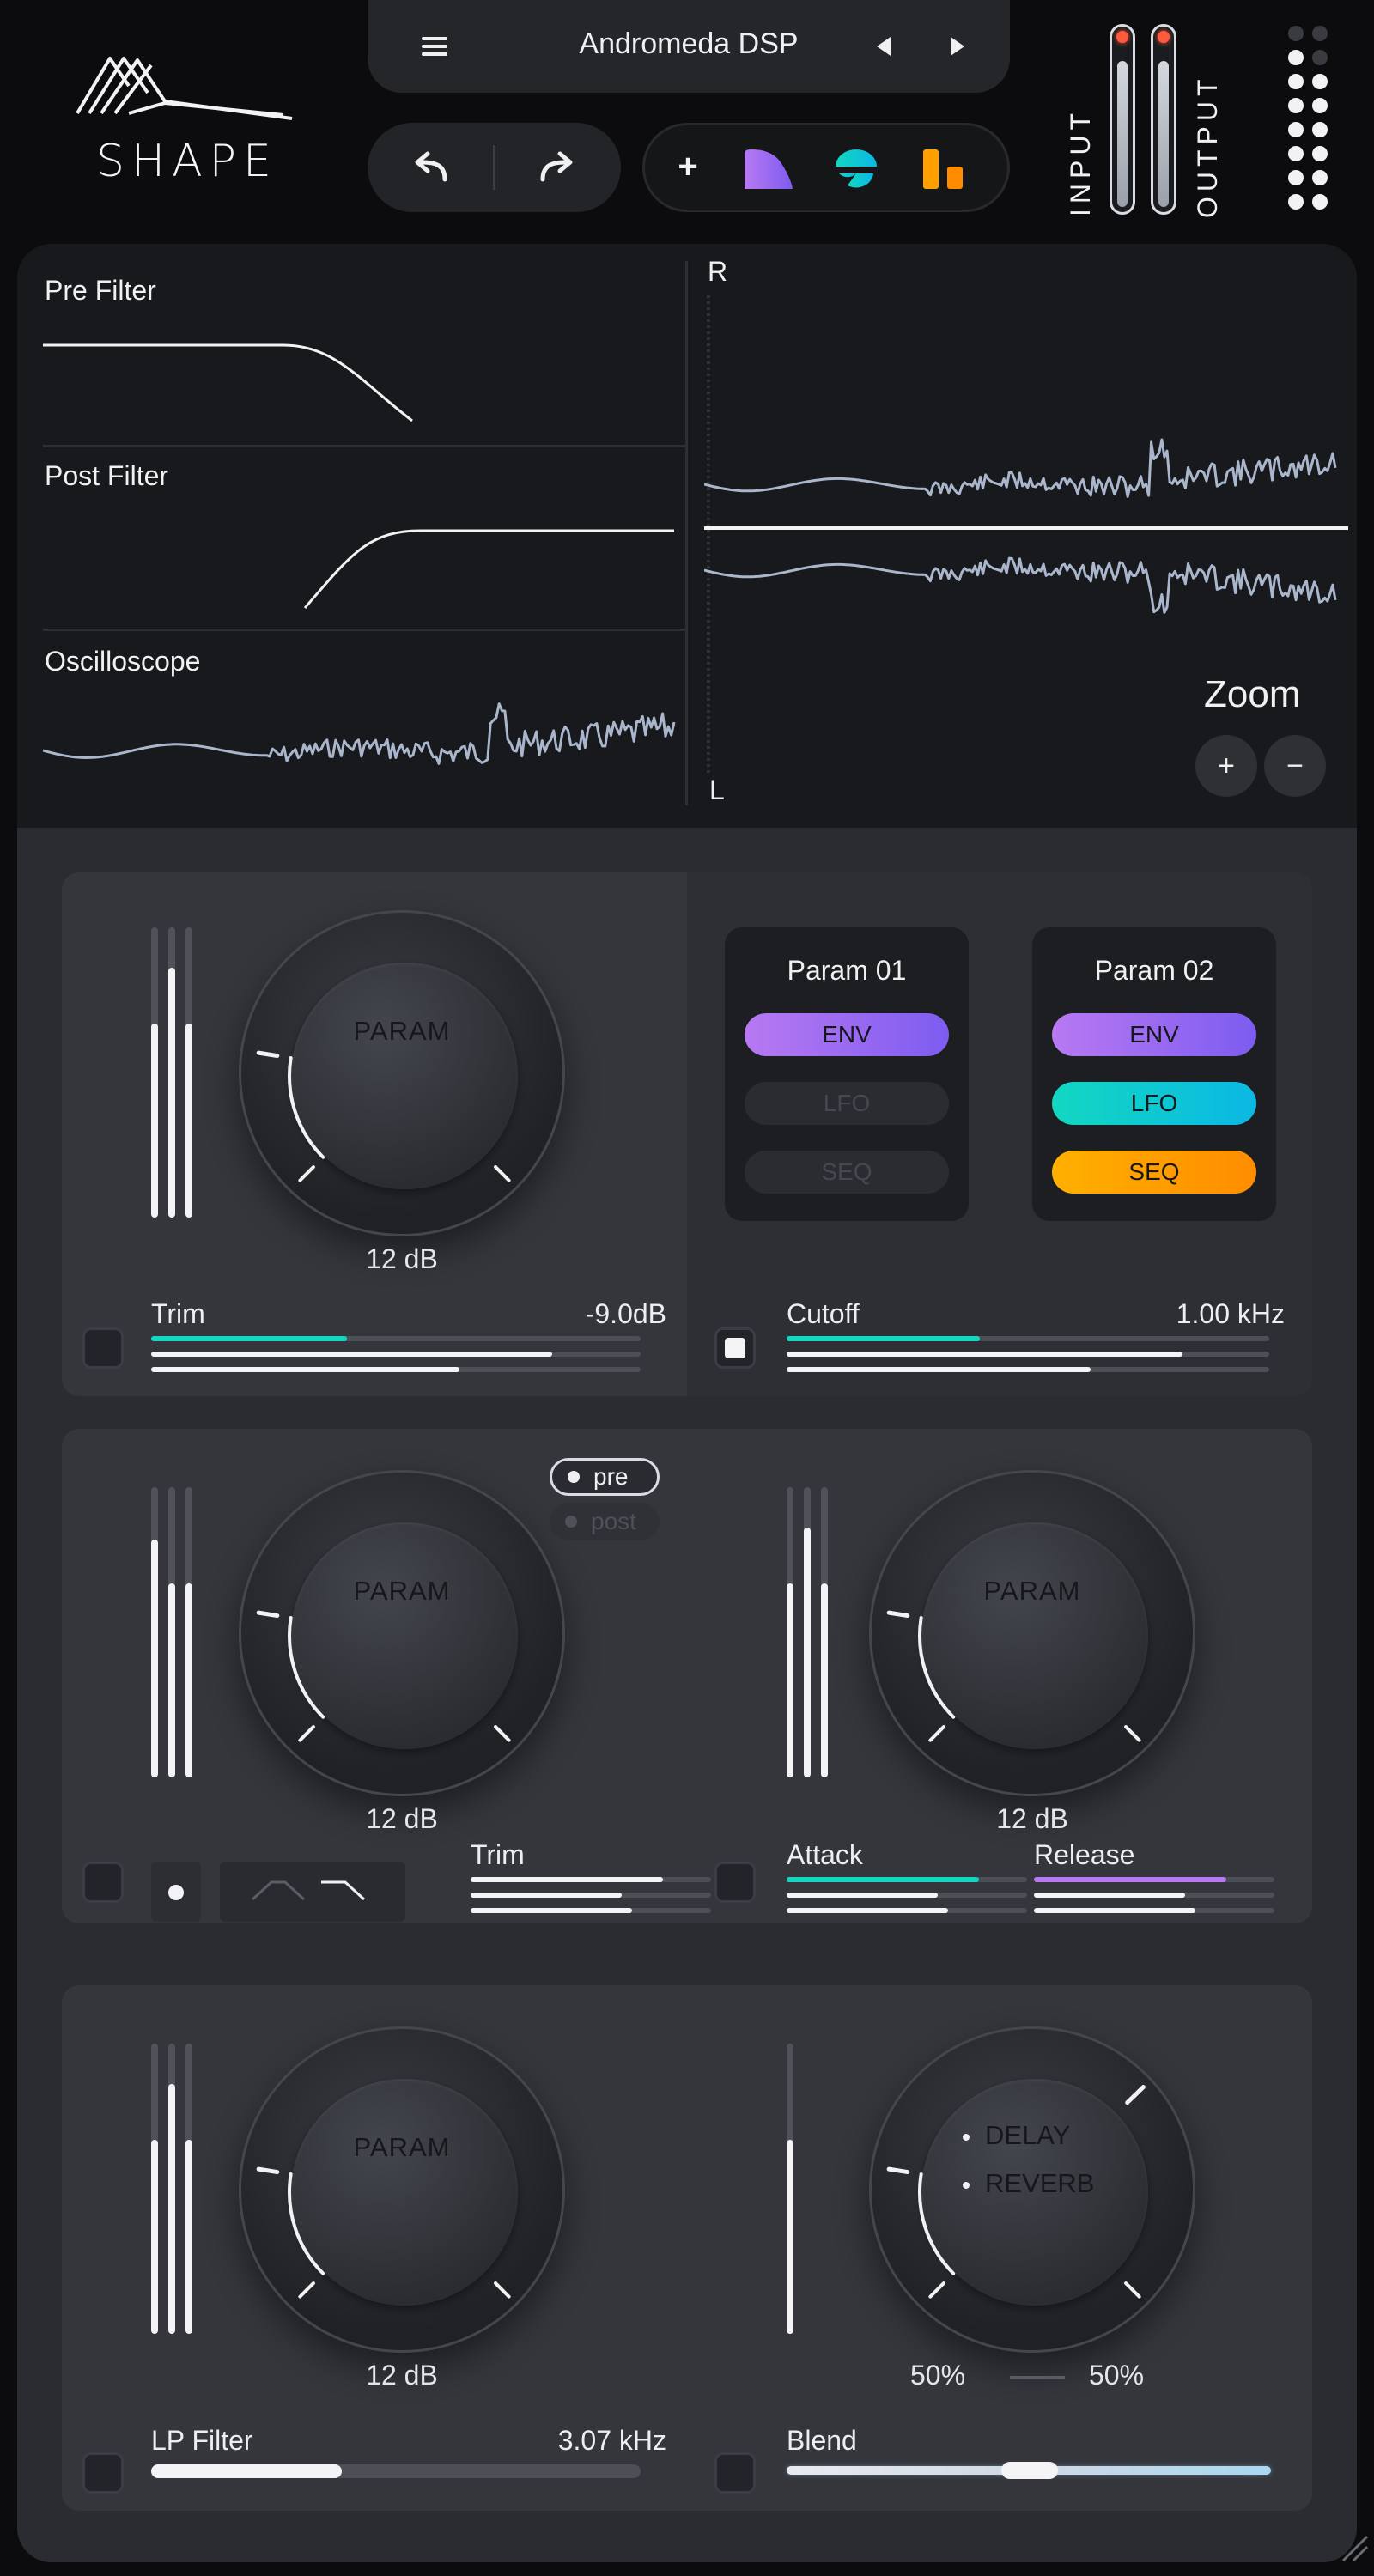 Image resolution: width=1374 pixels, height=2576 pixels. What do you see at coordinates (1122, 119) in the screenshot?
I see `input-meter` at bounding box center [1122, 119].